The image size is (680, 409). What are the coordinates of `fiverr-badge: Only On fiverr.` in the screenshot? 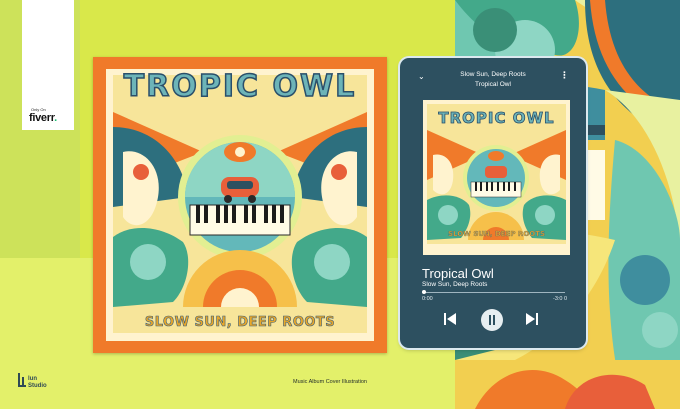 It's located at (48, 65).